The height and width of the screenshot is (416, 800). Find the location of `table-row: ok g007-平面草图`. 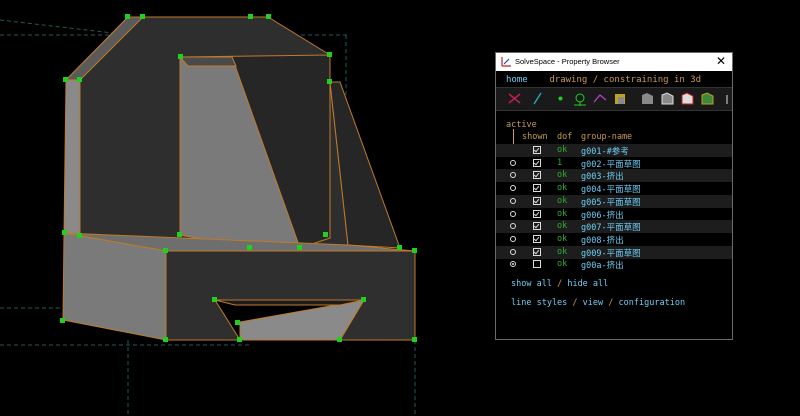

table-row: ok g007-平面草图 is located at coordinates (614, 227).